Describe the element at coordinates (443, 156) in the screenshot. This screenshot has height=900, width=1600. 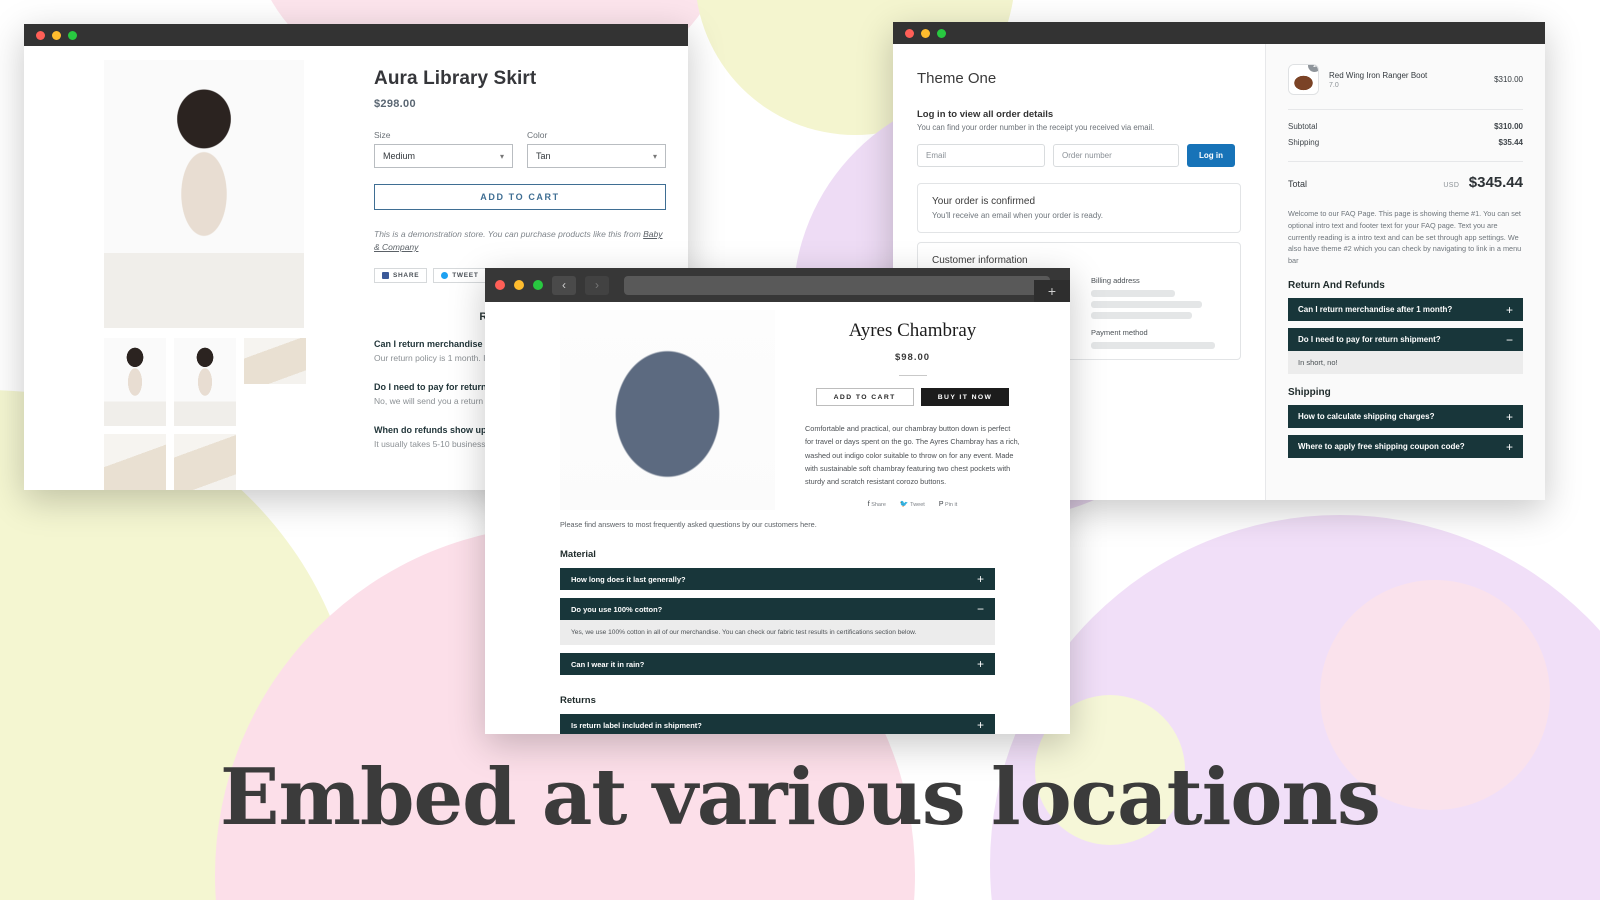
I see `size-select: Medium ▾` at that location.